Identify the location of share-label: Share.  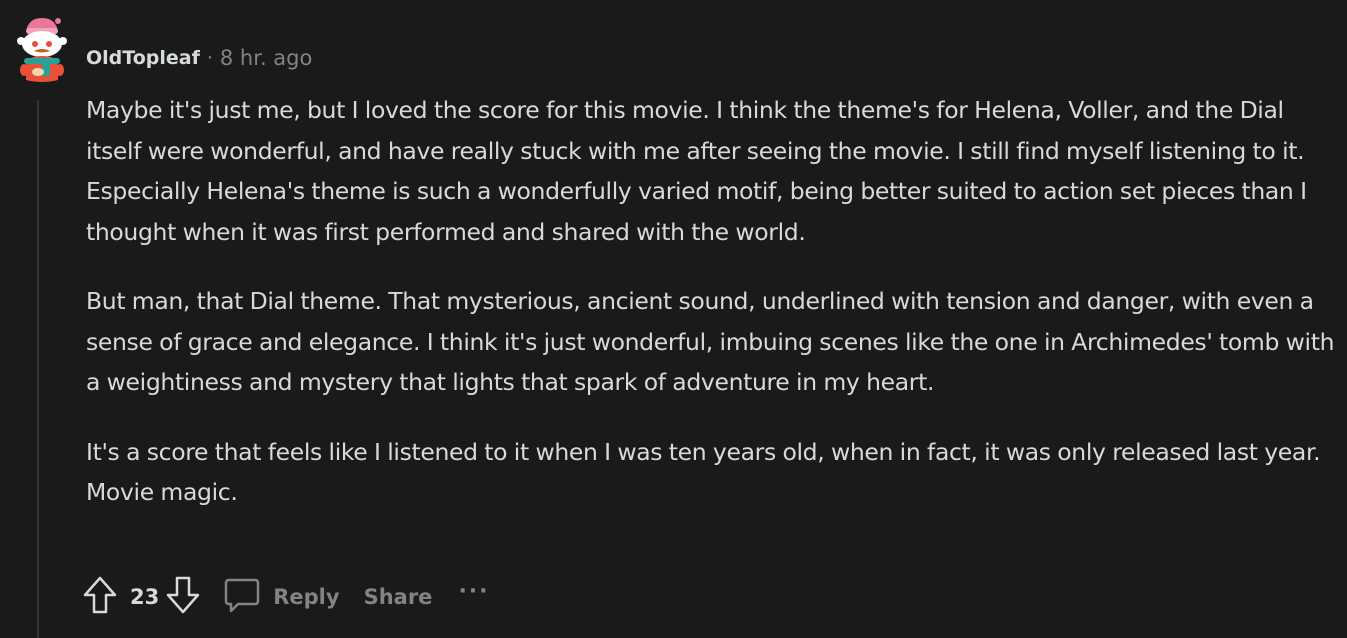
(398, 597).